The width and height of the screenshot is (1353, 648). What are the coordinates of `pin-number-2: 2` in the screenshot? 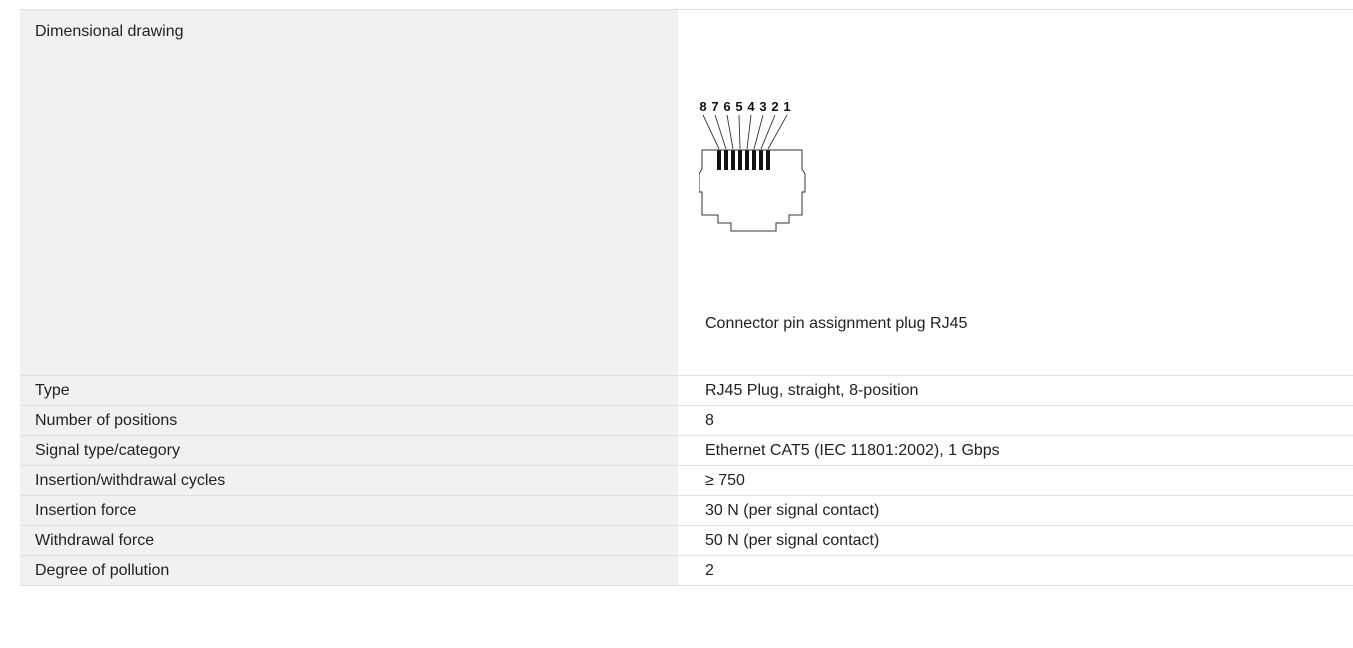 It's located at (774, 106).